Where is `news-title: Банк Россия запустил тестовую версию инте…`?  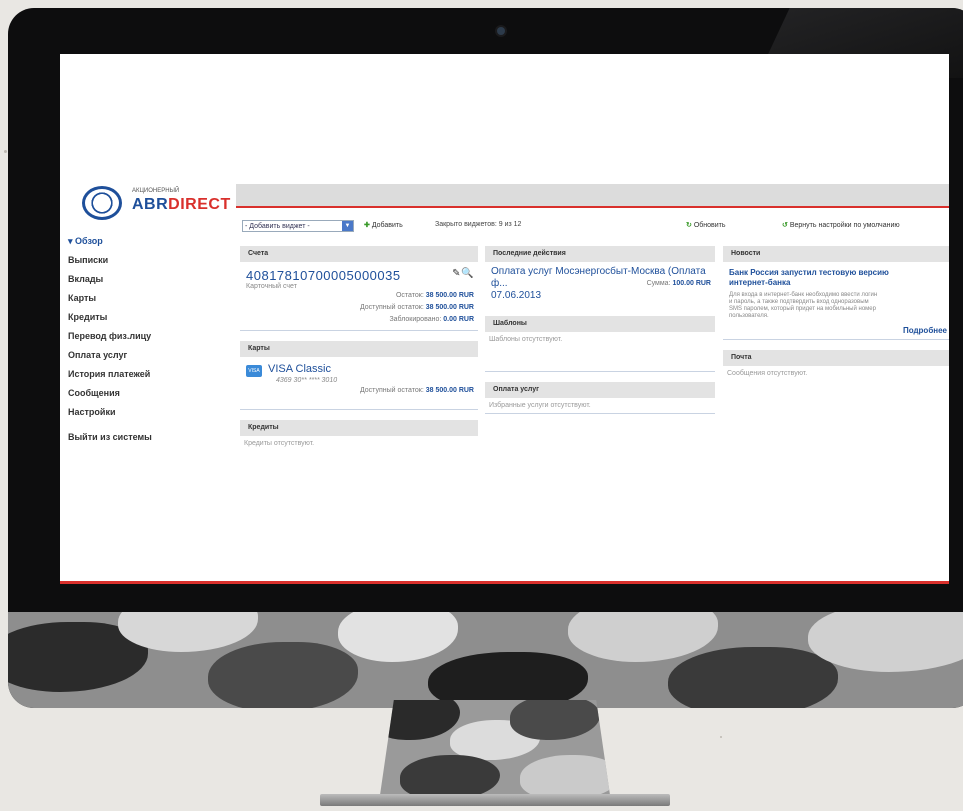
news-title: Банк Россия запустил тестовую версию инте… is located at coordinates (839, 278).